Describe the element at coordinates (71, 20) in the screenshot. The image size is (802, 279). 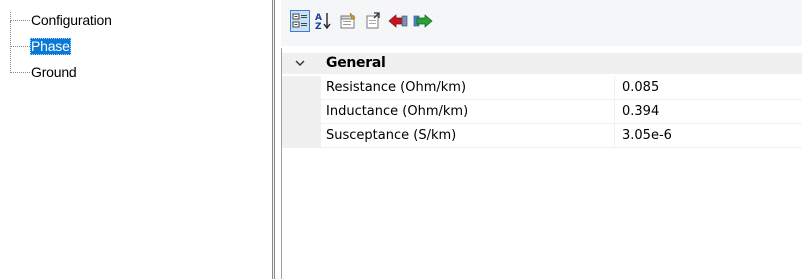
I see `tree-item-label: Configuration` at that location.